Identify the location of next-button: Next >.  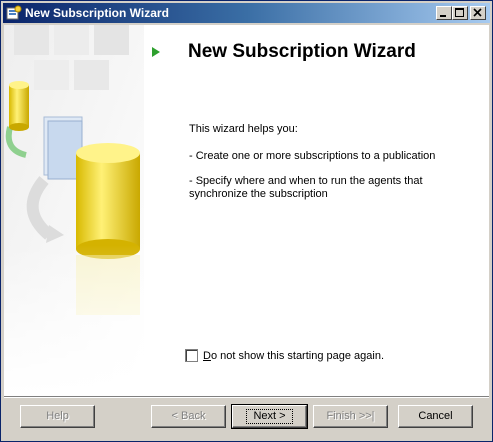
(269, 416).